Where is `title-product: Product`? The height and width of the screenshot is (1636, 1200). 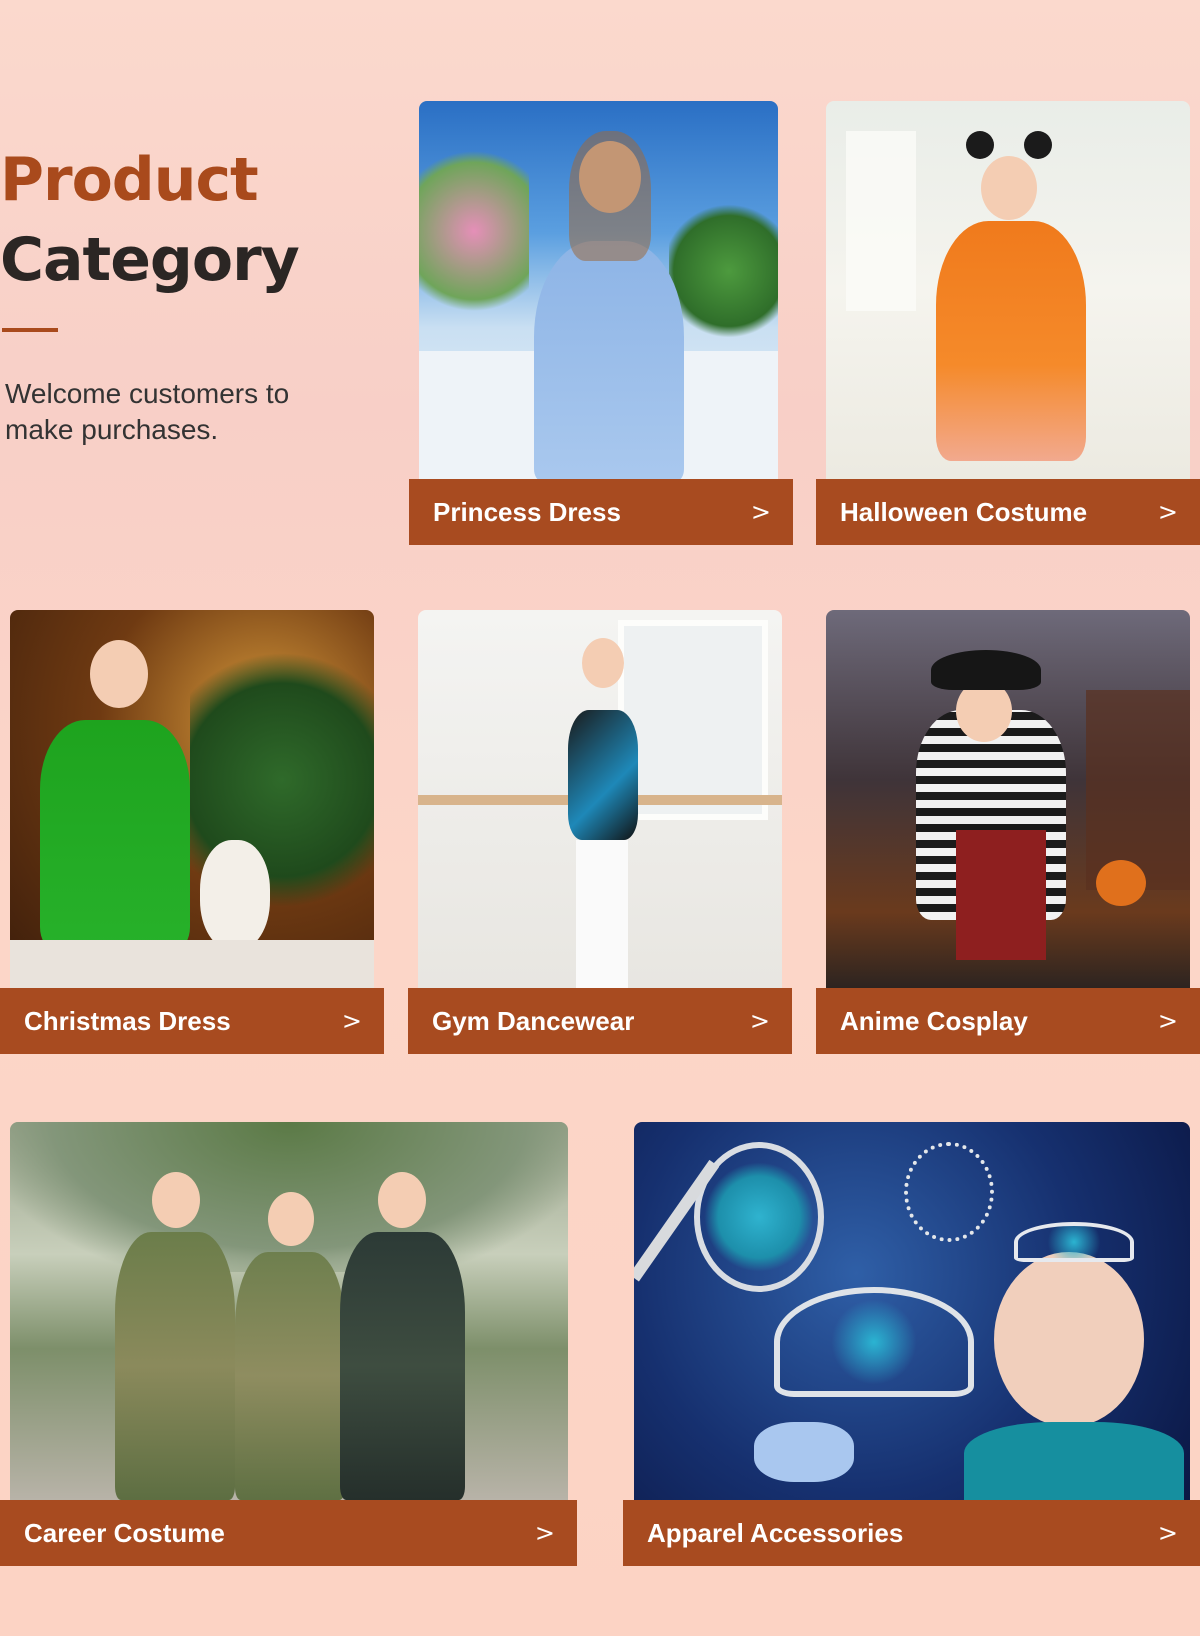 title-product: Product is located at coordinates (129, 180).